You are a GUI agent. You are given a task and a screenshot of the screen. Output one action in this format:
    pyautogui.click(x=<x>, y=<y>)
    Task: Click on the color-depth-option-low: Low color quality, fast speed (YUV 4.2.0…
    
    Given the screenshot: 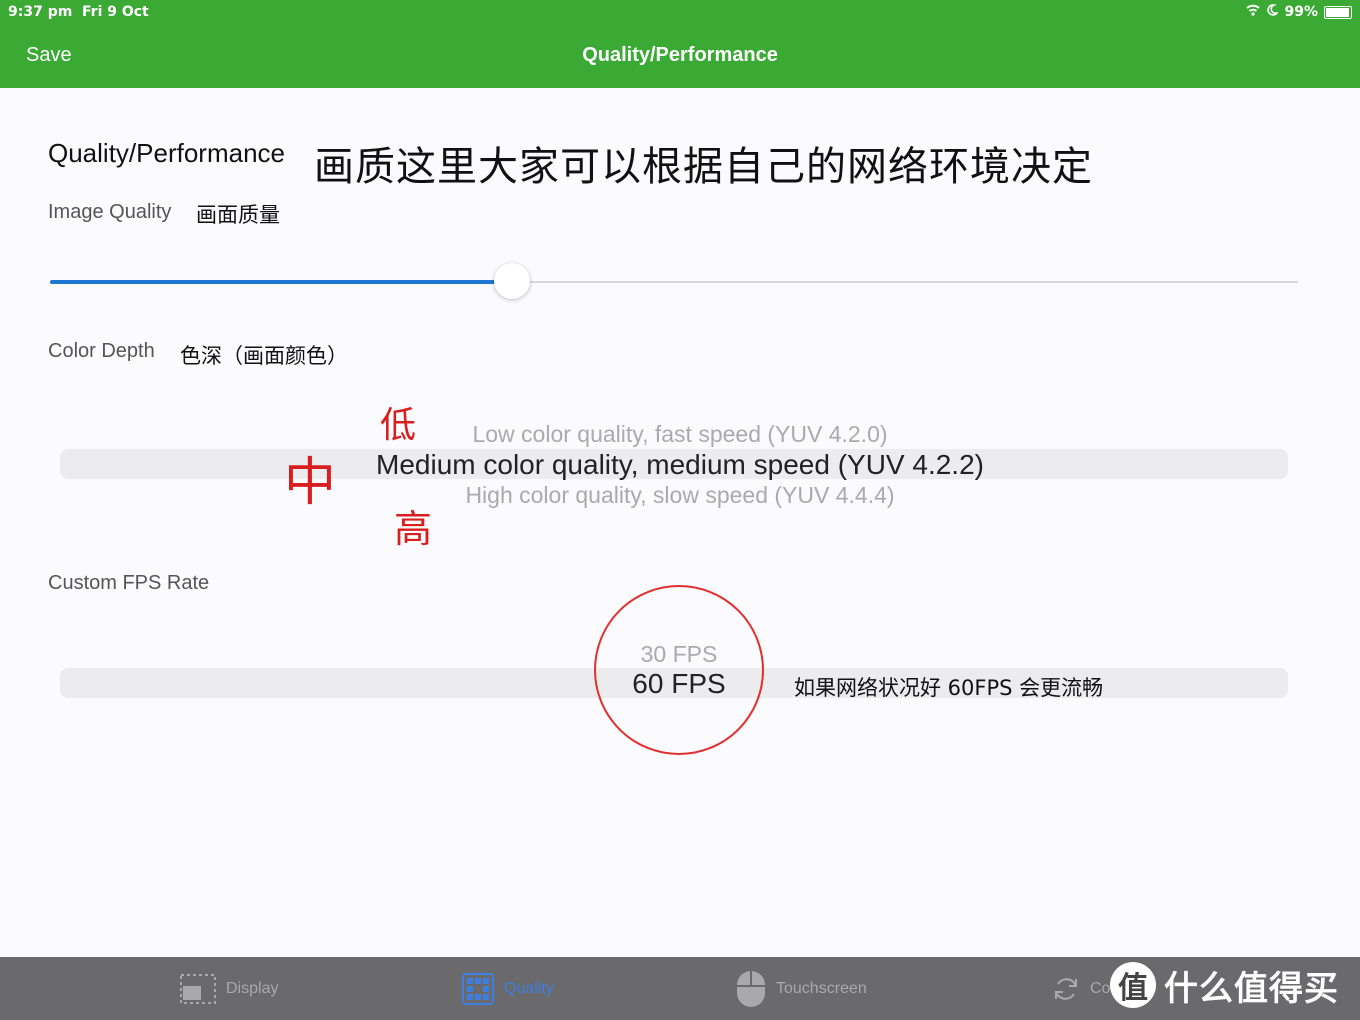 What is the action you would take?
    pyautogui.click(x=680, y=434)
    